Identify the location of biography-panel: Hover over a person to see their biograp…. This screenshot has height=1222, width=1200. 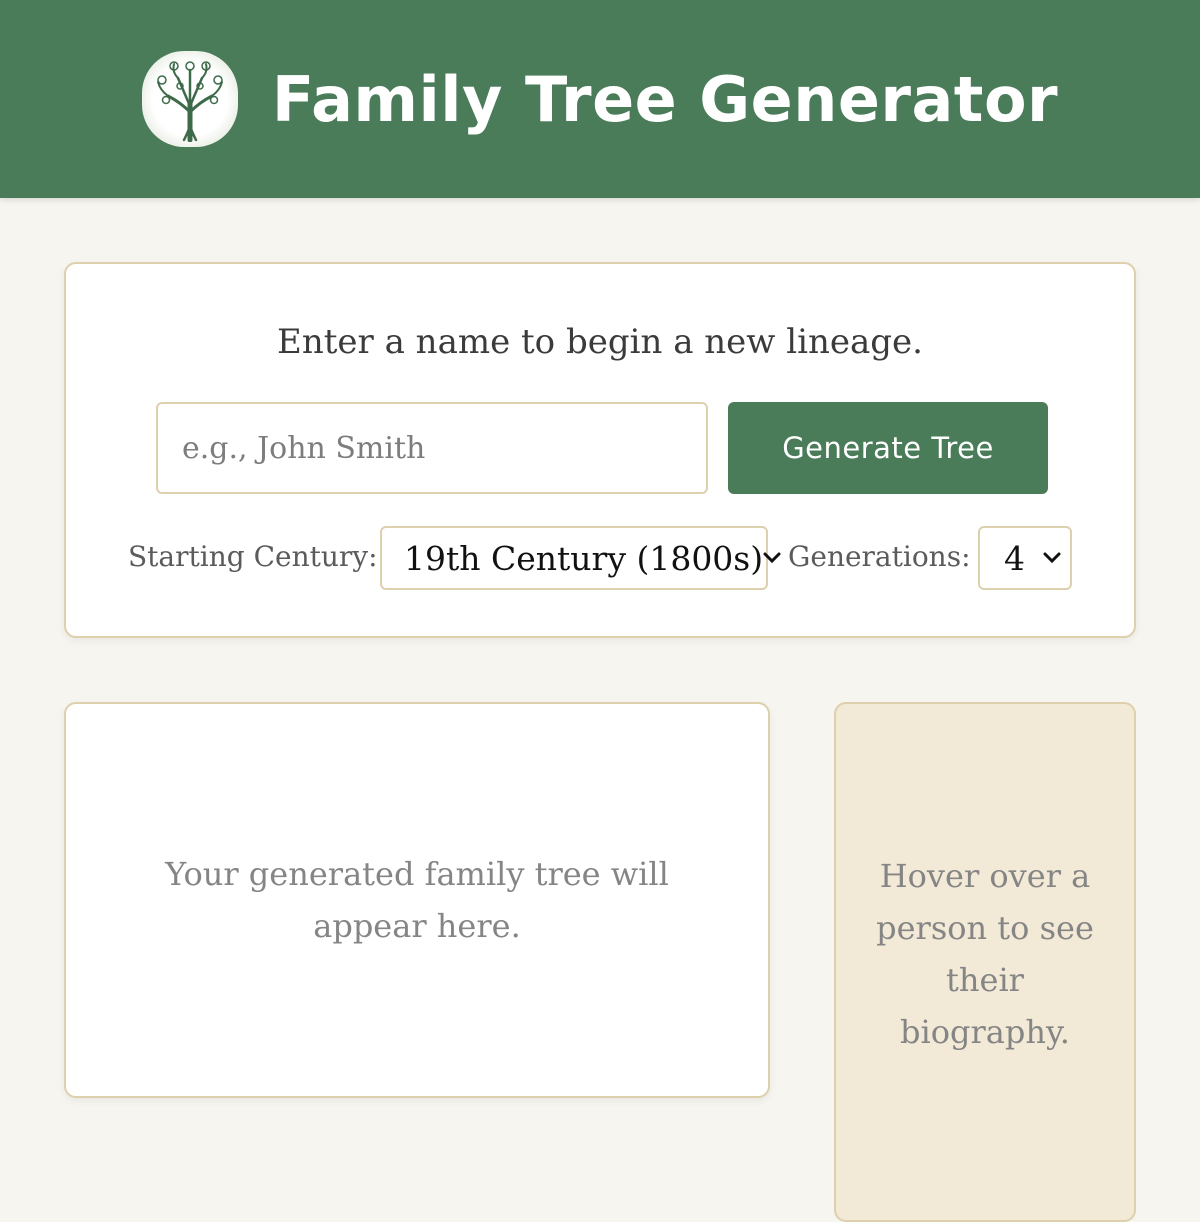
(985, 962).